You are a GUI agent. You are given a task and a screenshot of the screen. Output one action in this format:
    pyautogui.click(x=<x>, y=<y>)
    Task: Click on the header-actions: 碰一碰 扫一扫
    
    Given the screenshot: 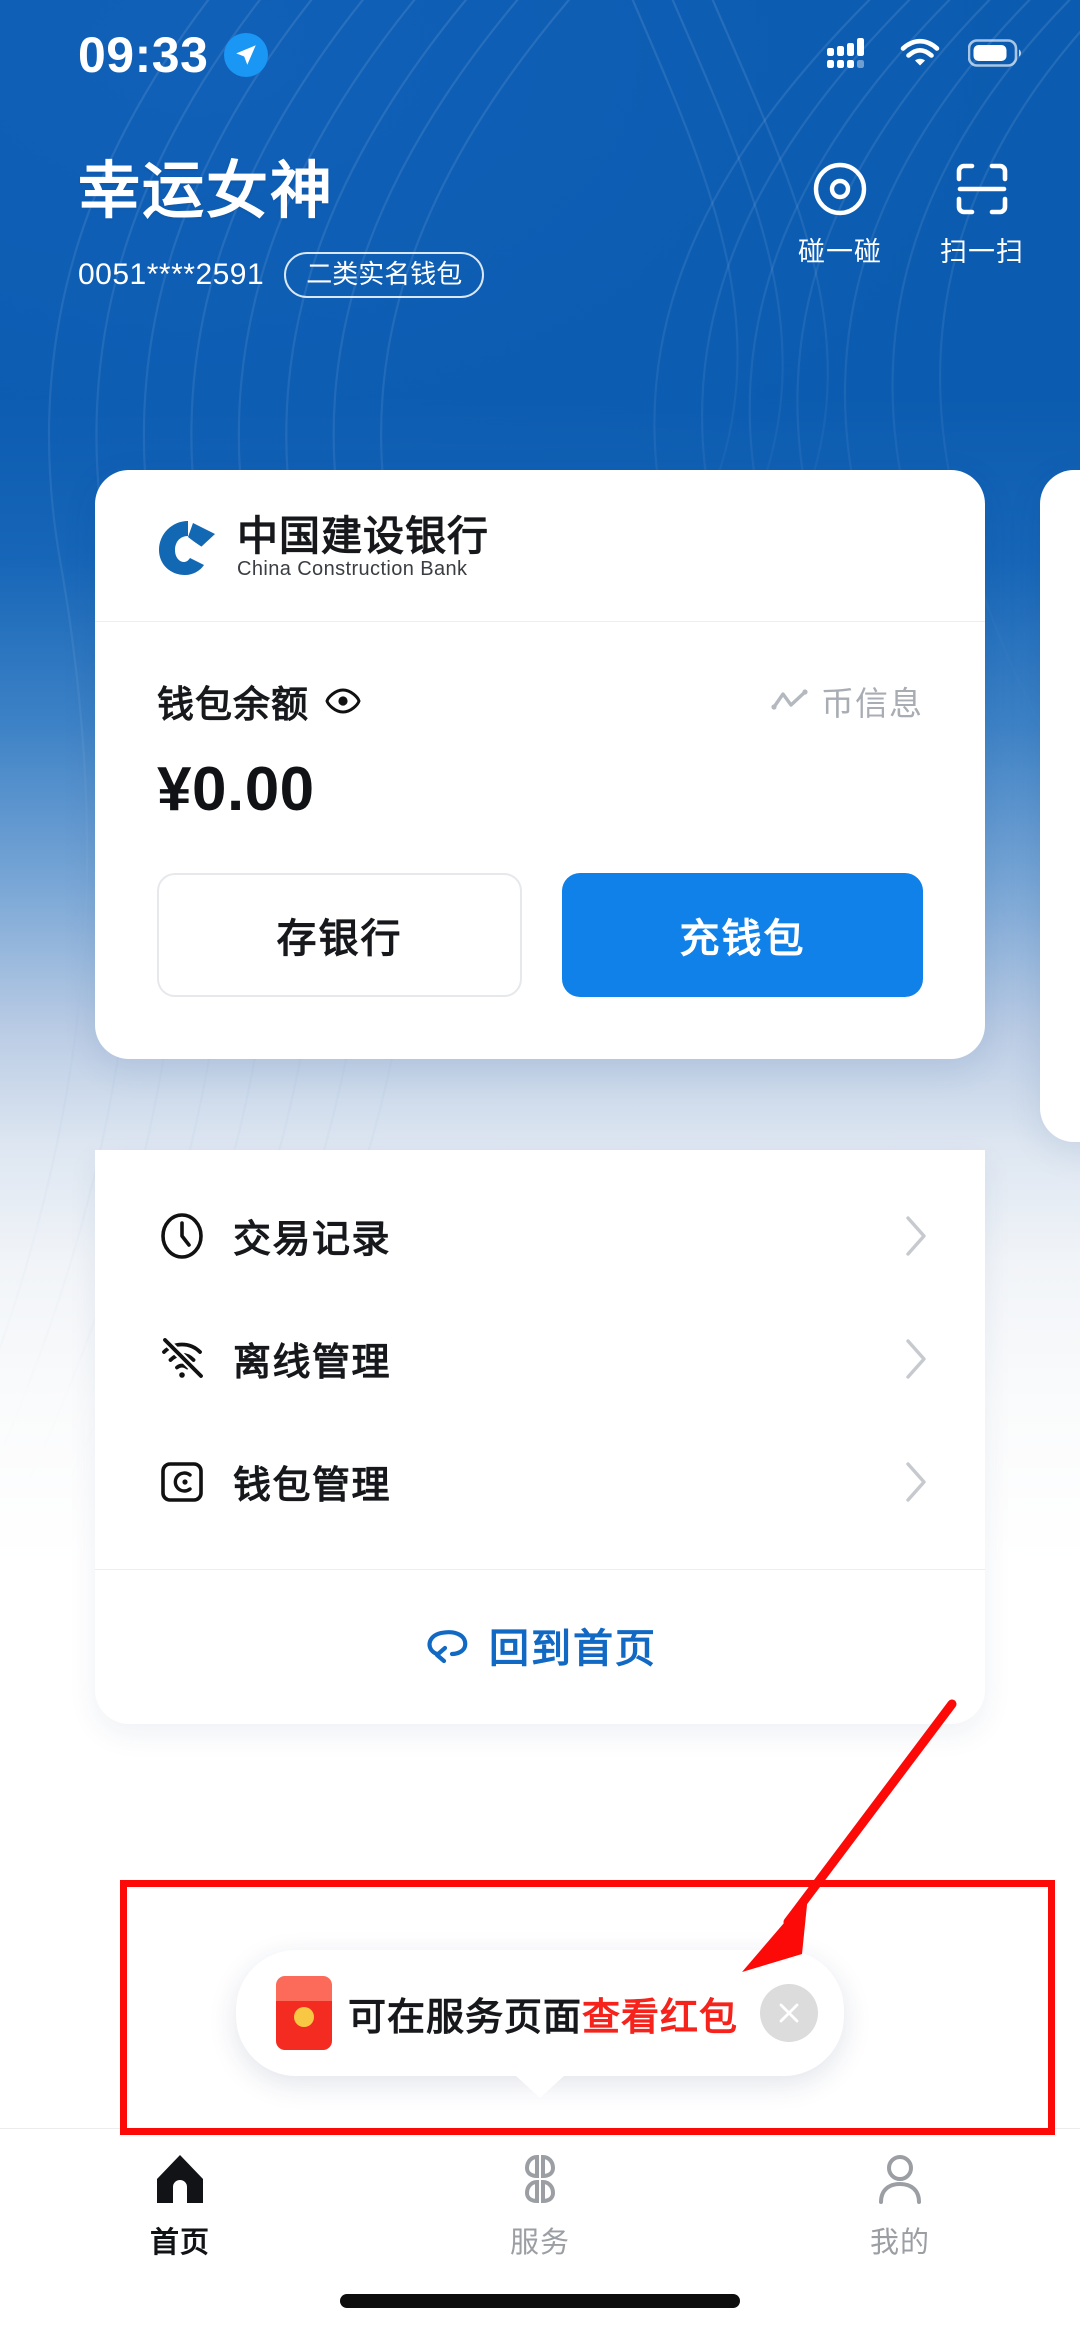 What is the action you would take?
    pyautogui.click(x=911, y=209)
    